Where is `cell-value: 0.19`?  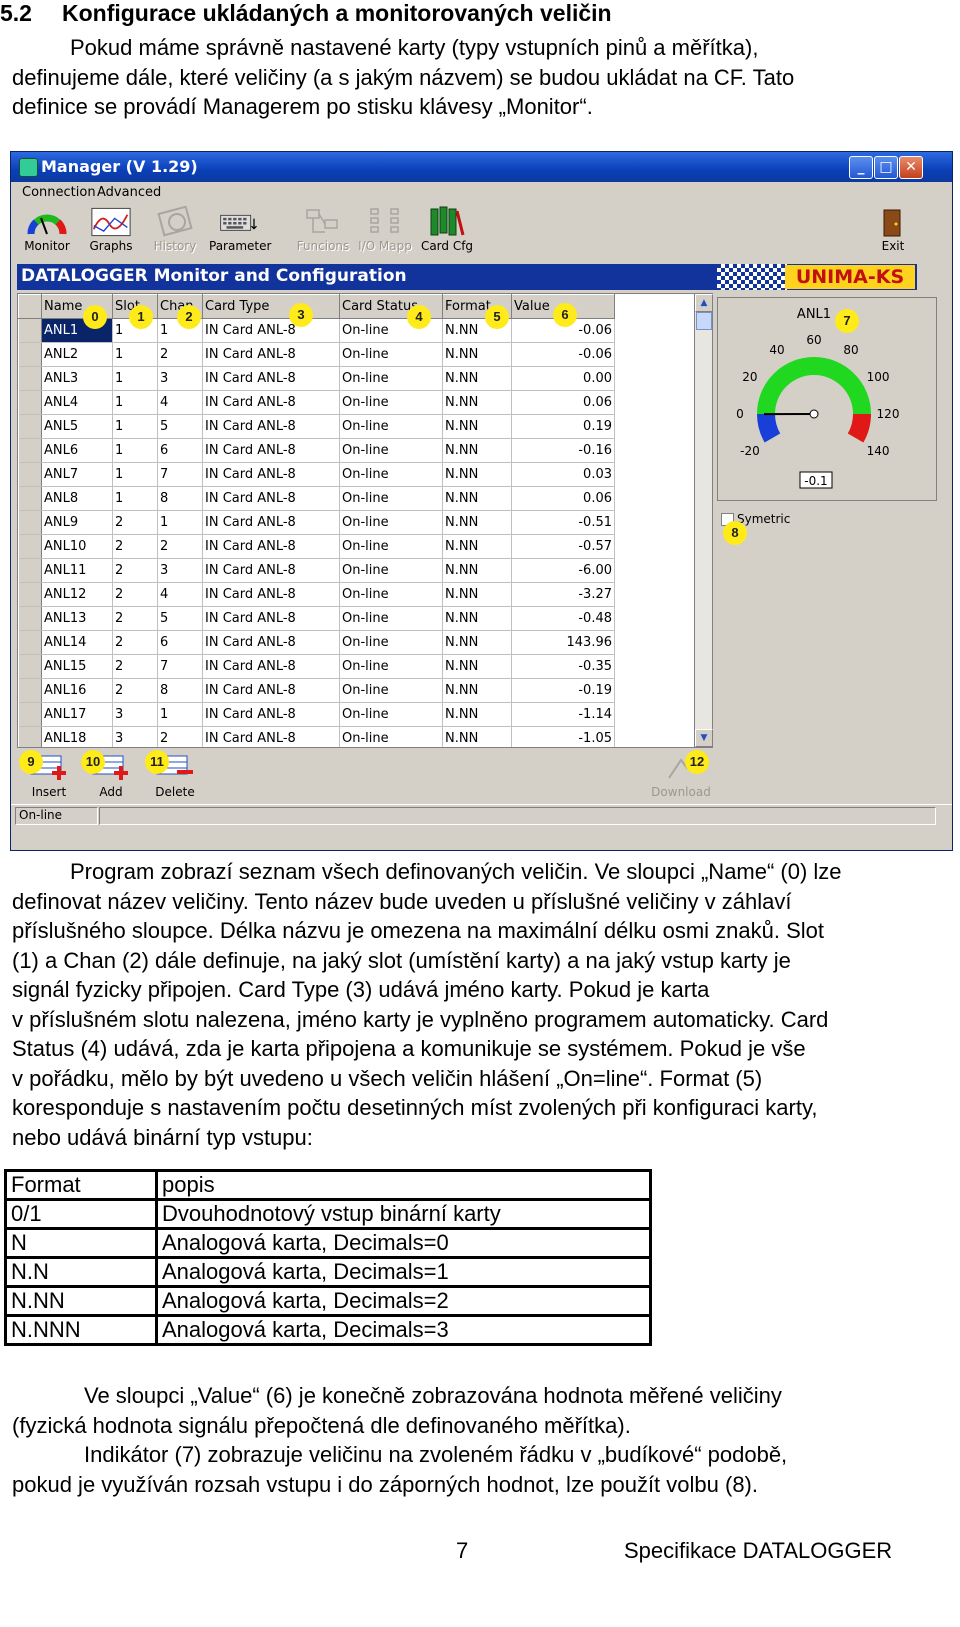
cell-value: 0.19 is located at coordinates (563, 426).